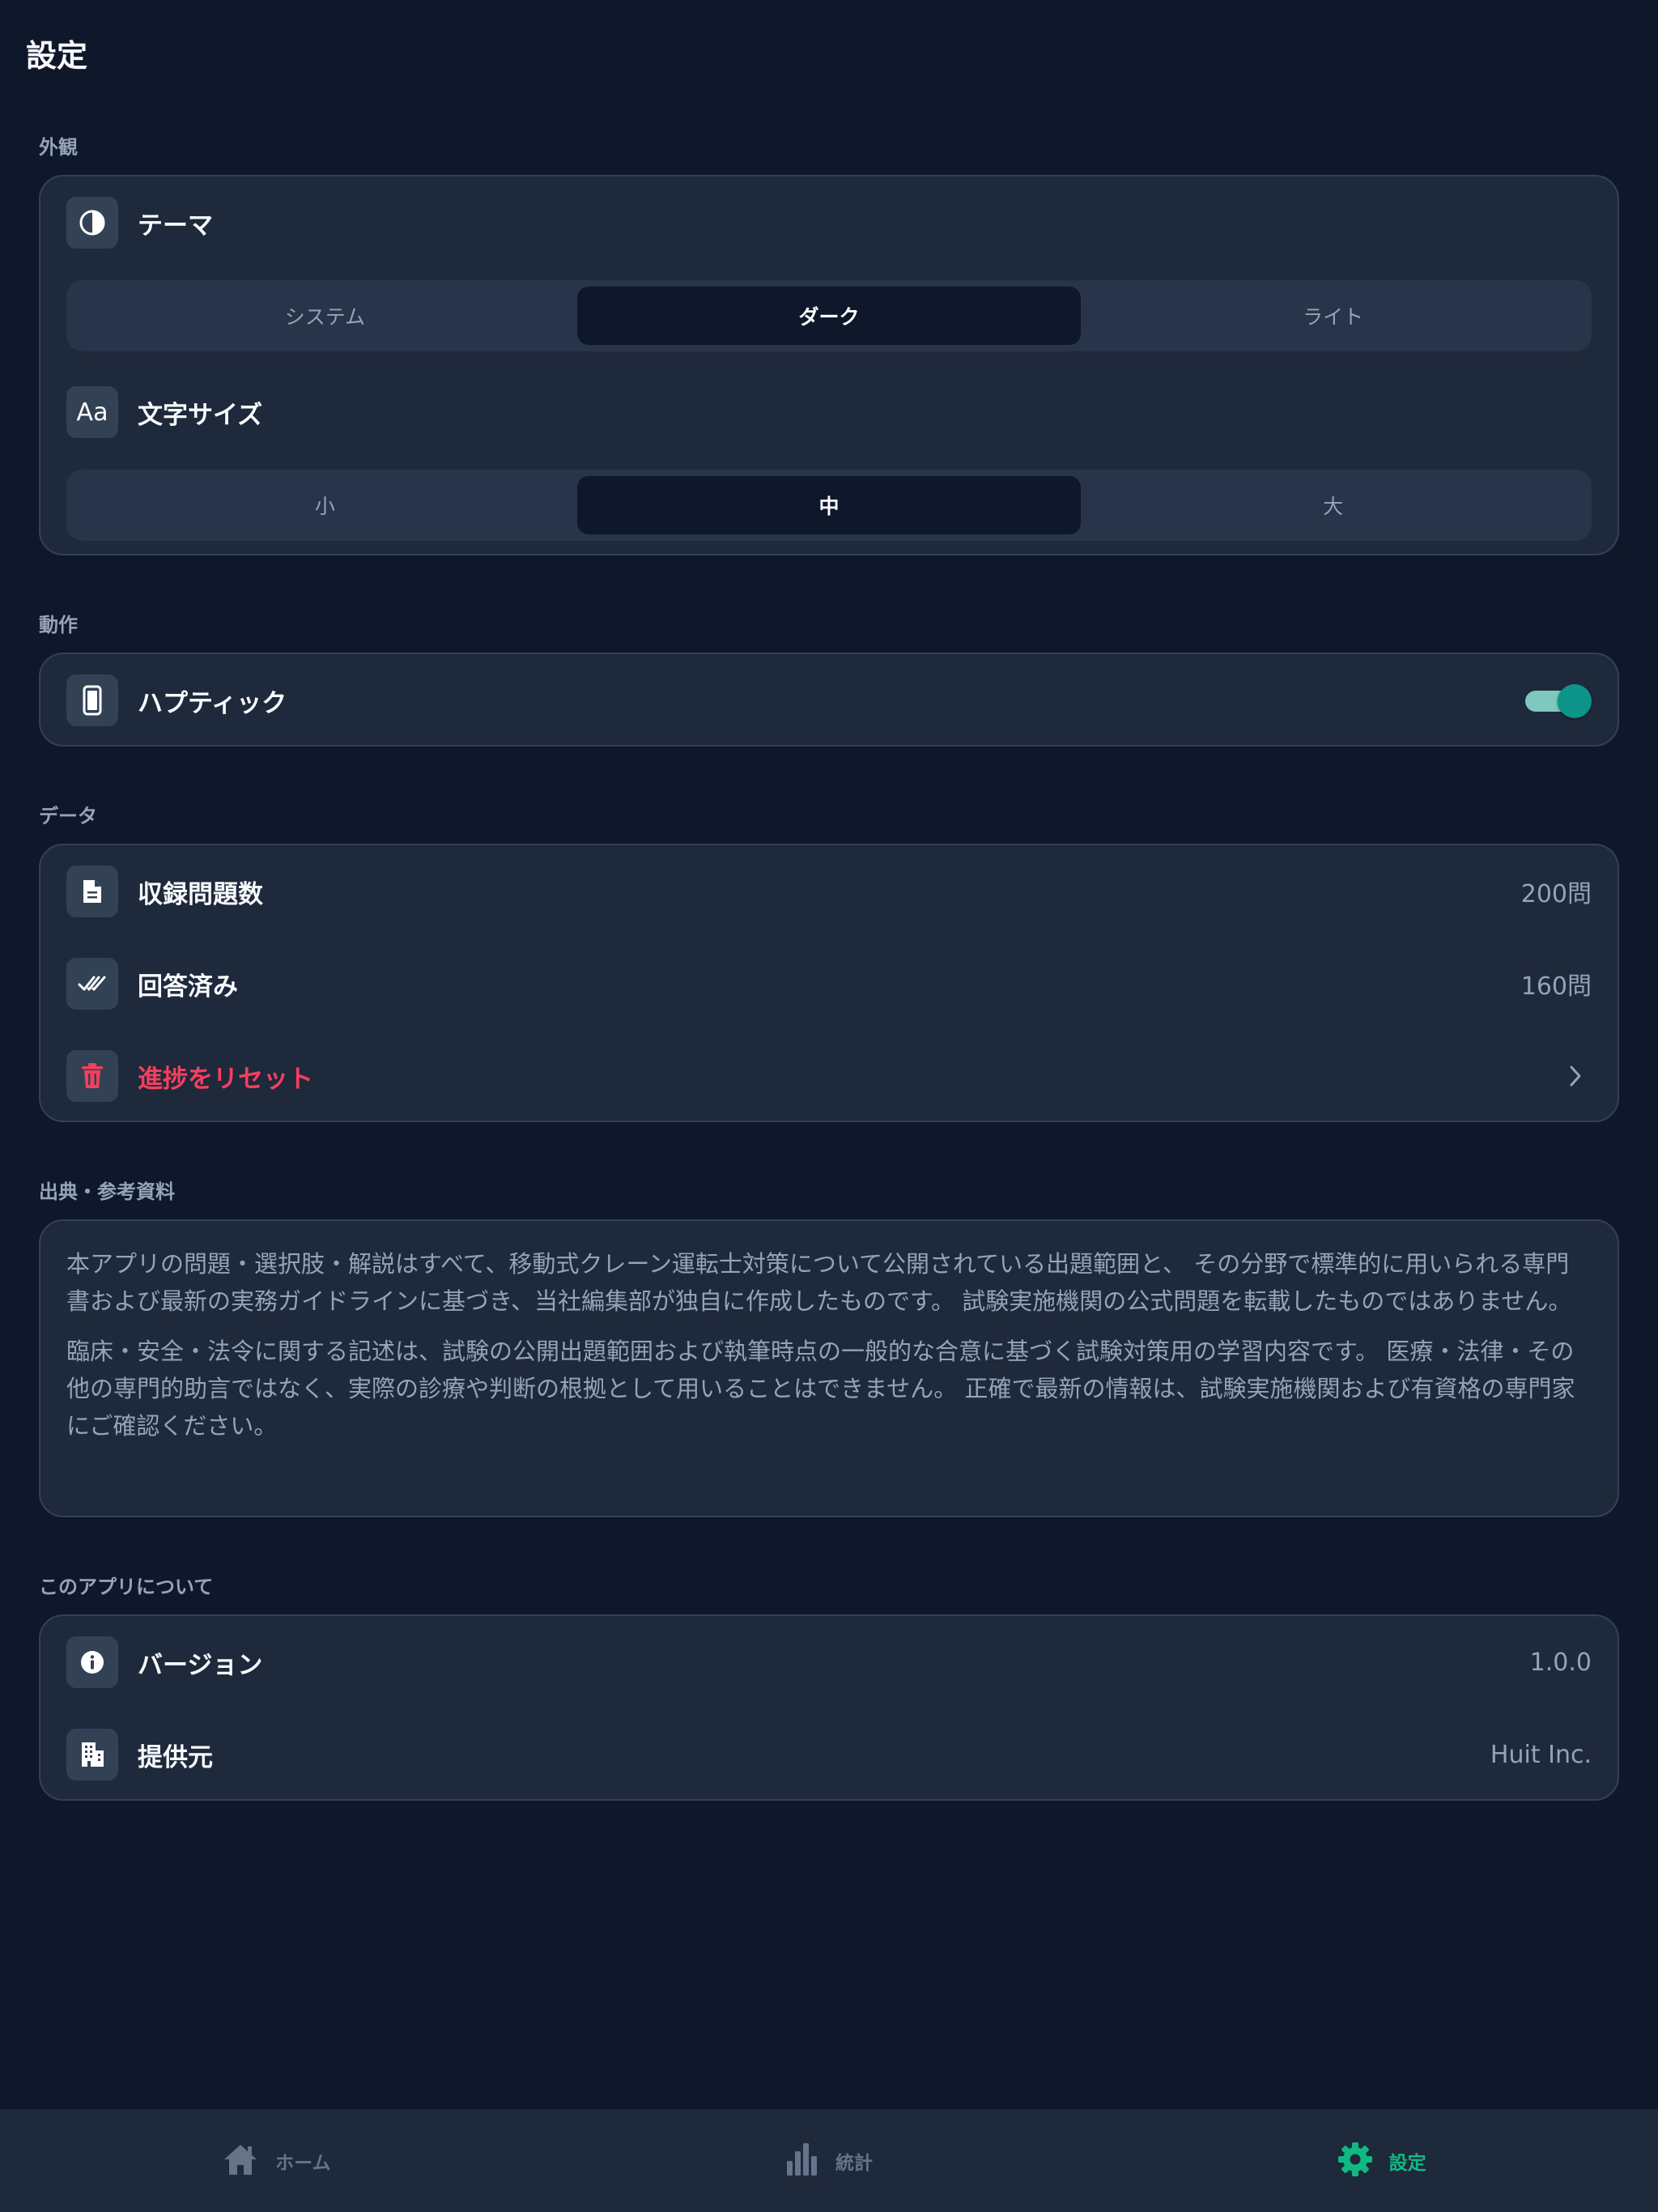  I want to click on font-size-option-medium: 中, so click(829, 505).